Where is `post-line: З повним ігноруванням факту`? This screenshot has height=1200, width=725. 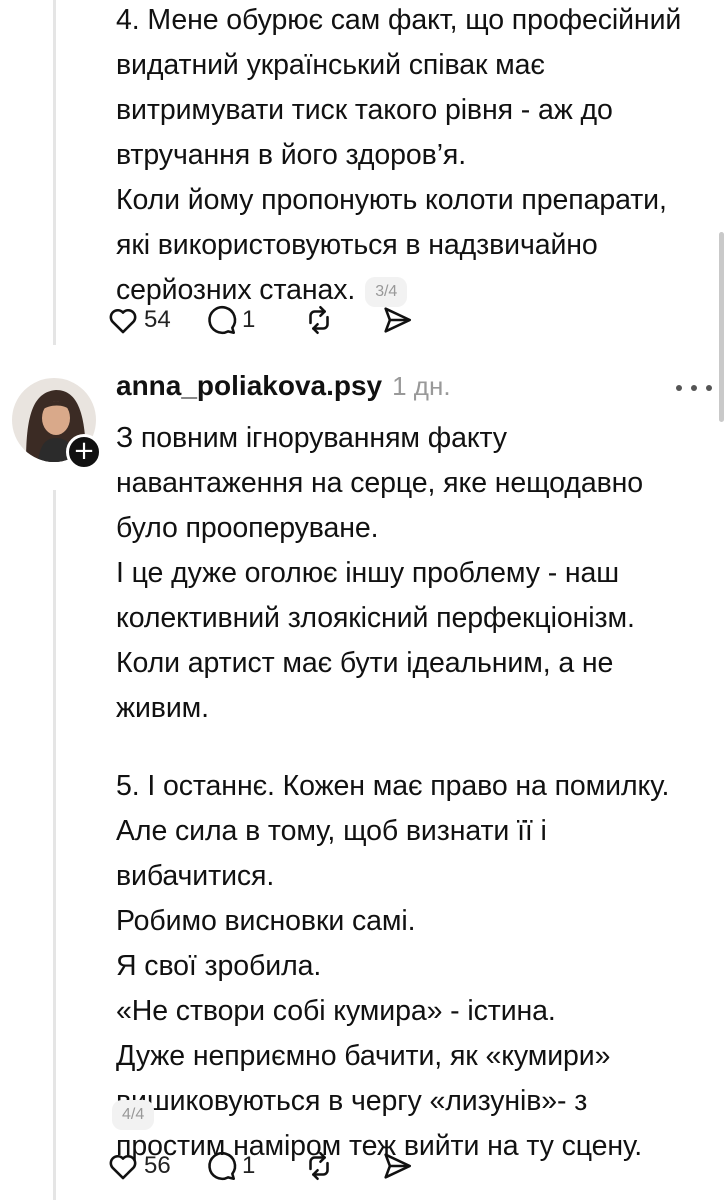
post-line: З повним ігноруванням факту is located at coordinates (311, 438).